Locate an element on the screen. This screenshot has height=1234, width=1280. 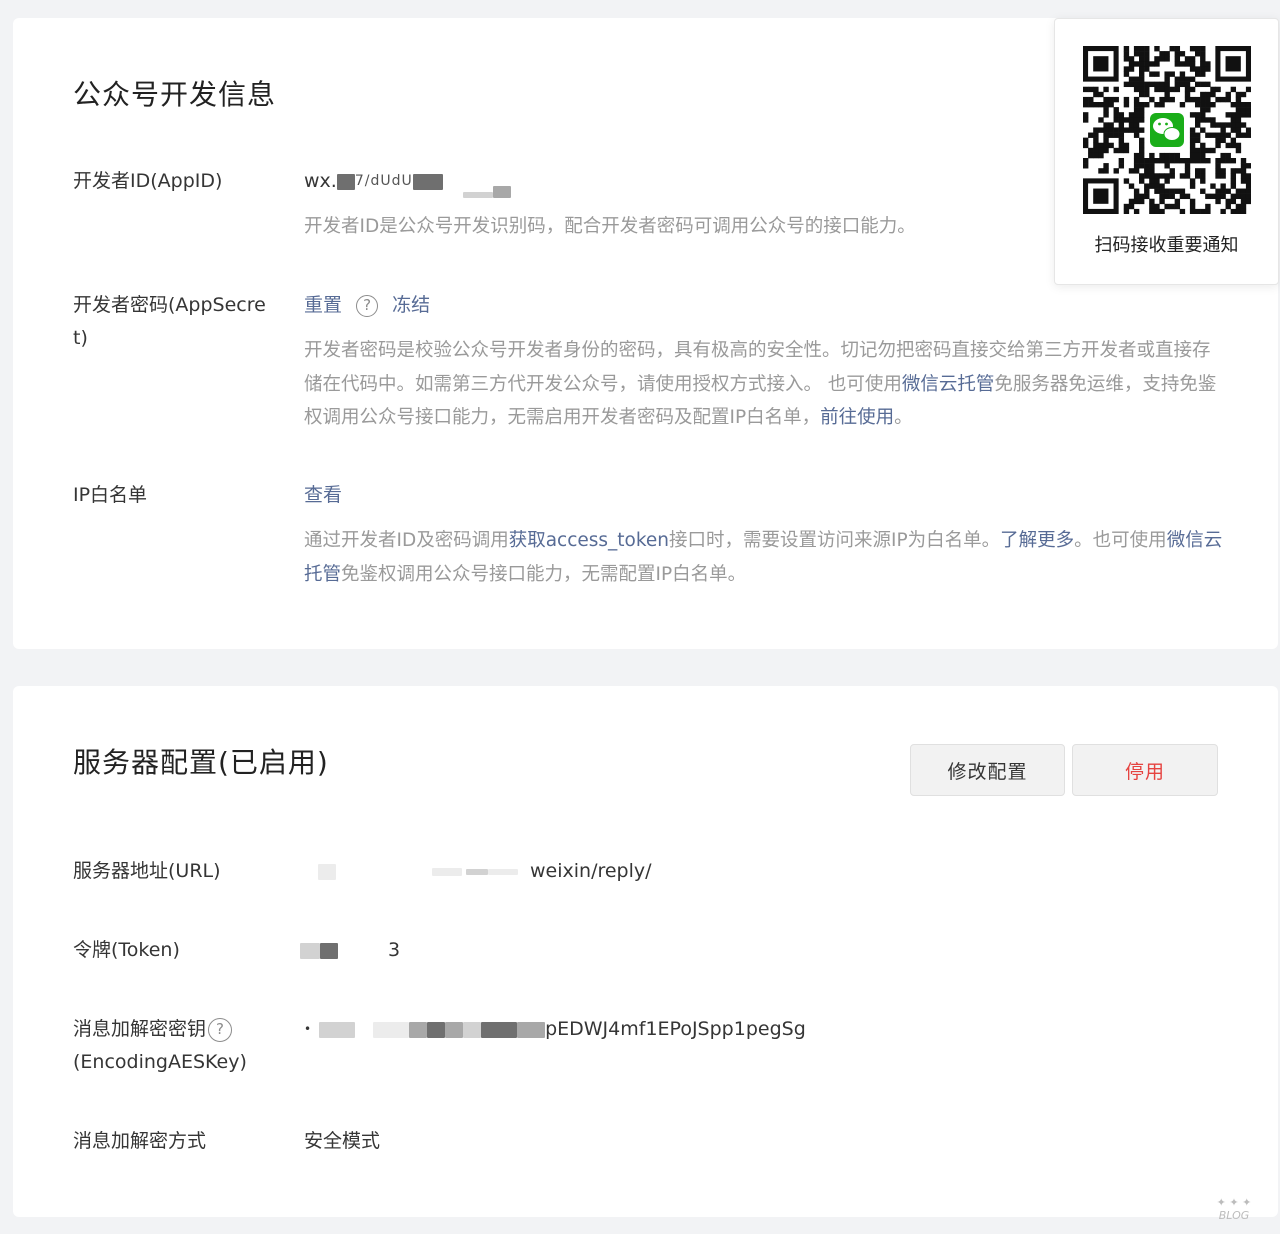
aes-key-value: • pEDWJ4mf1EPoJSpp1pegSg is located at coordinates (555, 1029).